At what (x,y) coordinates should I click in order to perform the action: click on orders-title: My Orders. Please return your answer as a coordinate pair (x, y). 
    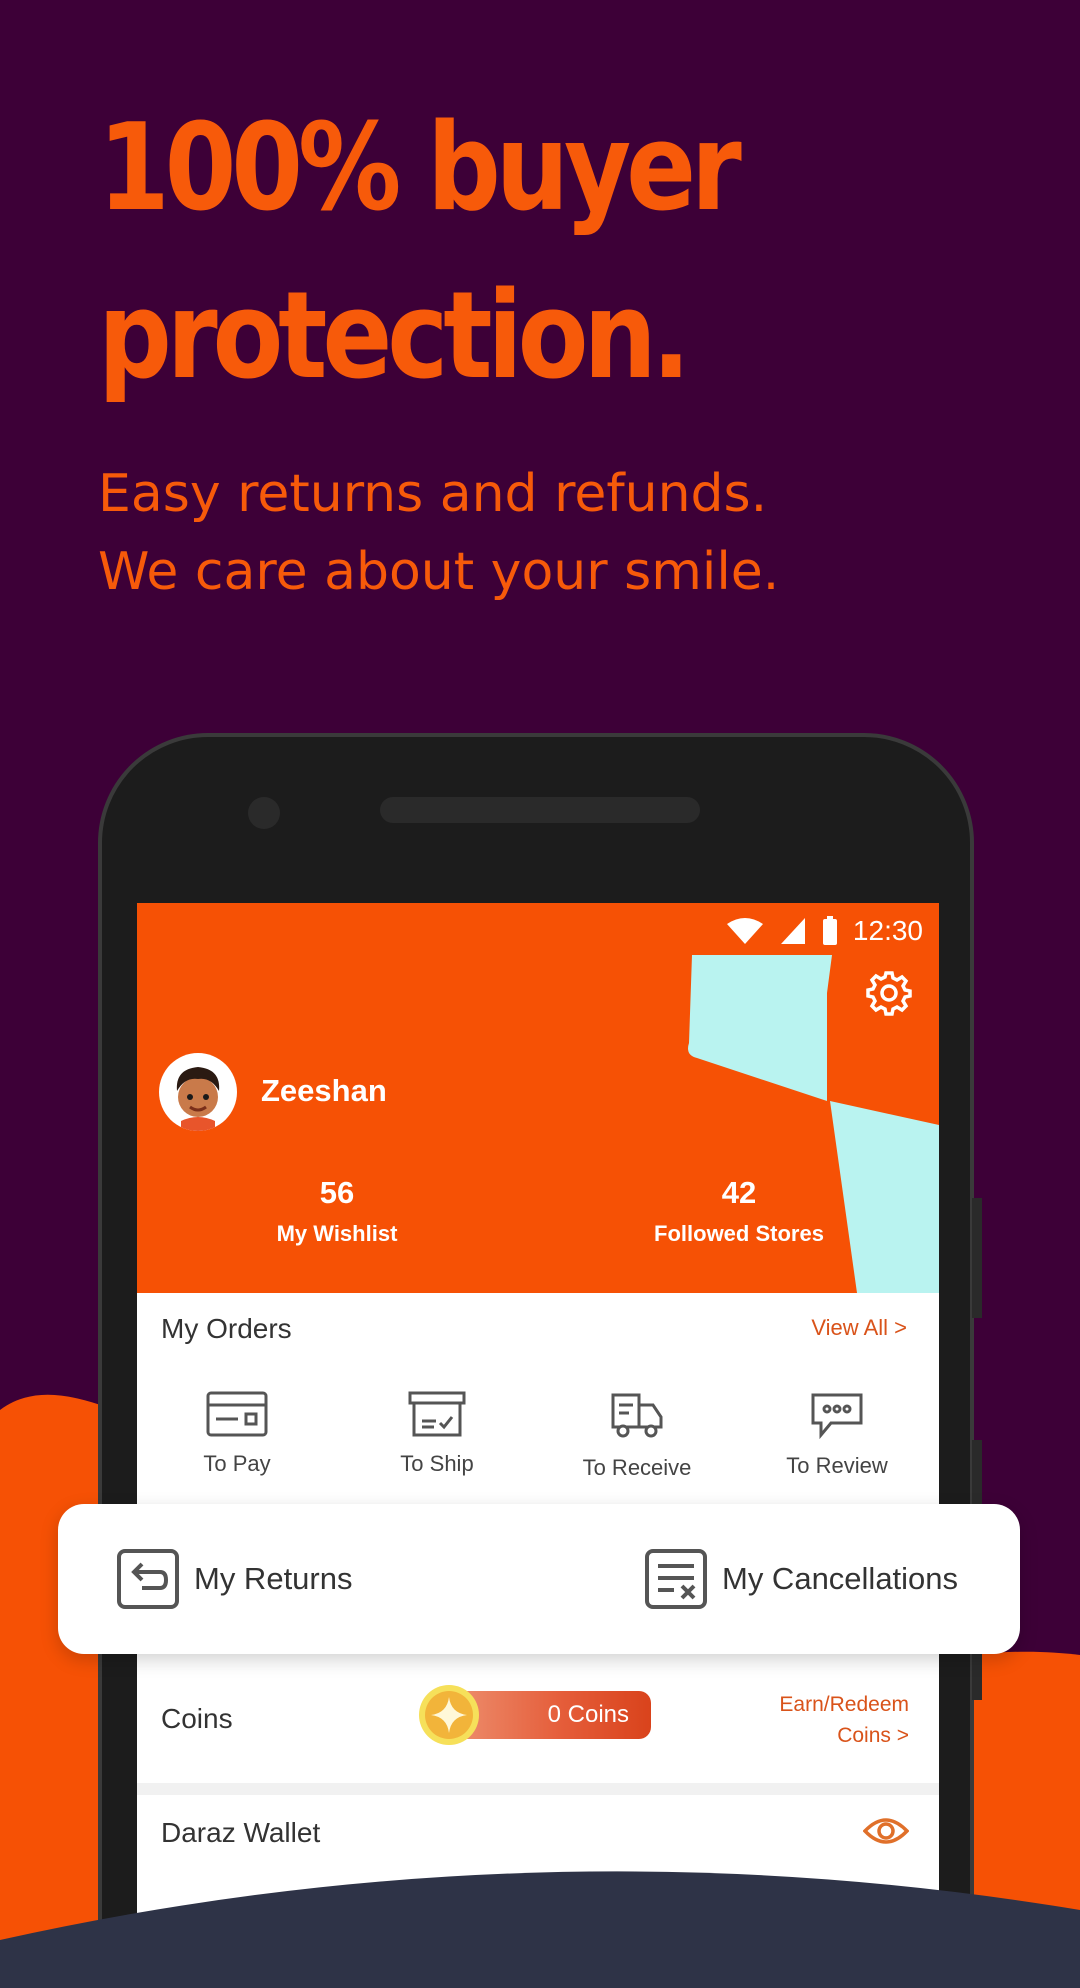
    Looking at the image, I should click on (226, 1328).